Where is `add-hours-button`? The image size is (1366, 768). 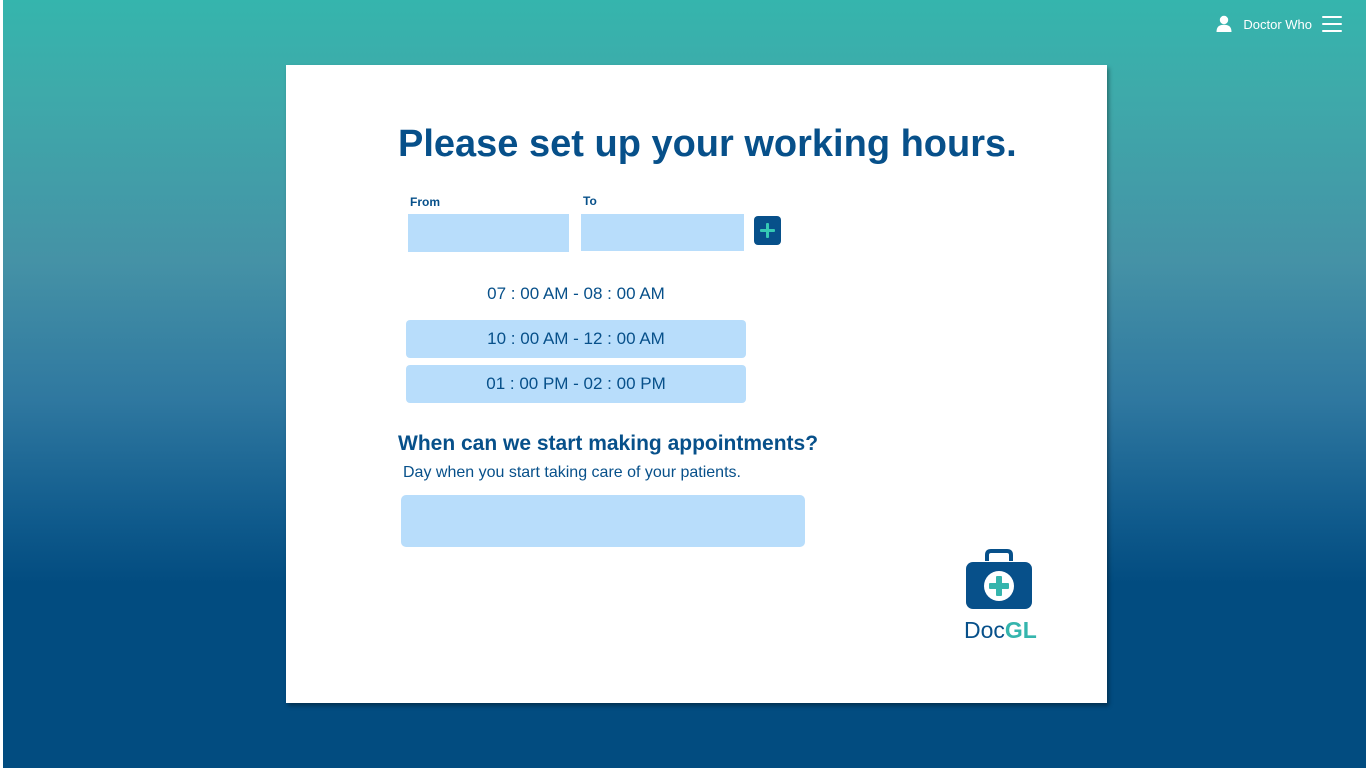
add-hours-button is located at coordinates (767, 230).